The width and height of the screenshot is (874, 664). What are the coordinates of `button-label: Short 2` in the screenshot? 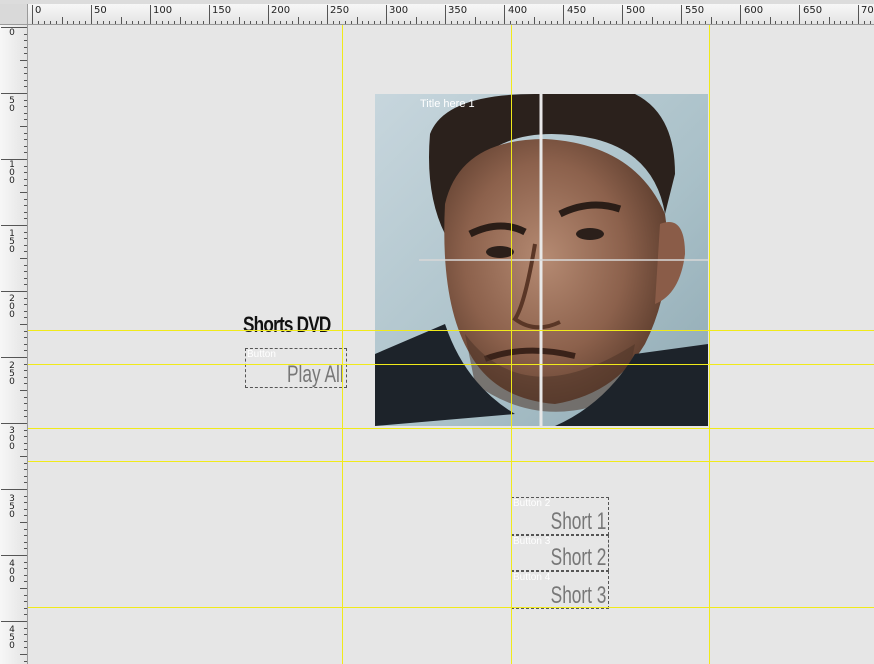 It's located at (578, 557).